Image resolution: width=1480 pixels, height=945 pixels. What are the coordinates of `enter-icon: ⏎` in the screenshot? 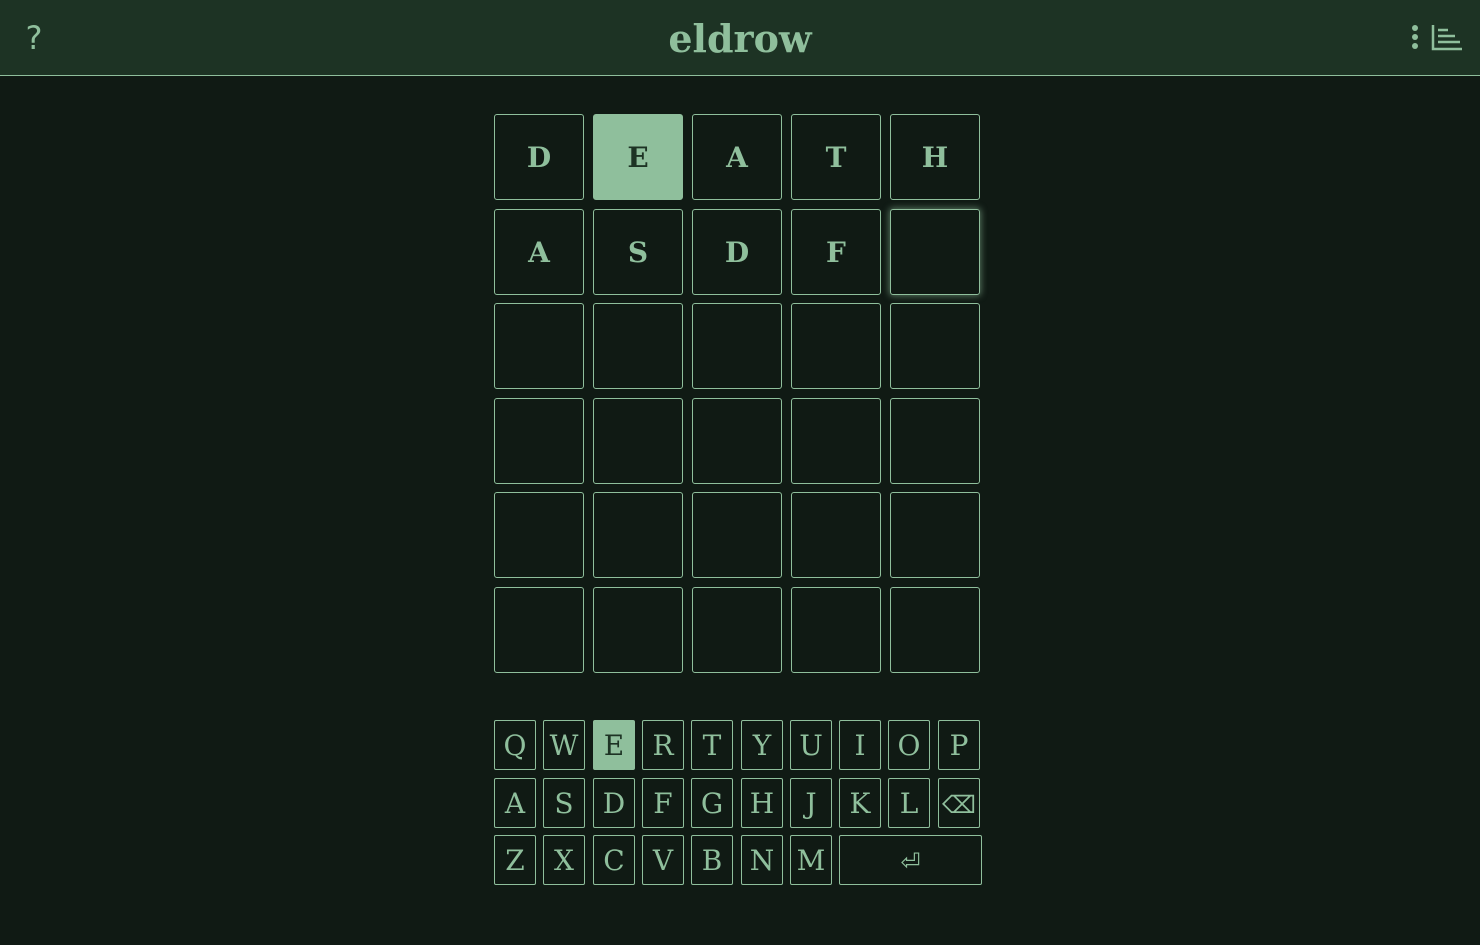 It's located at (910, 862).